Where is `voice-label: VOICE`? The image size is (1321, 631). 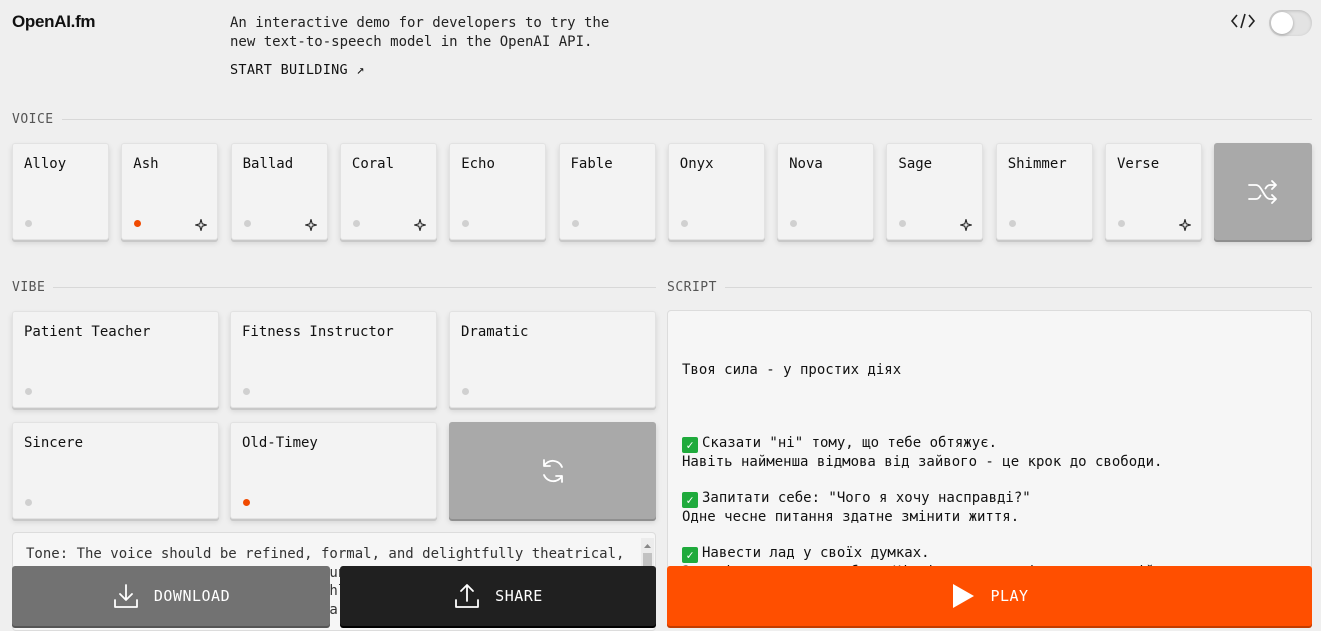 voice-label: VOICE is located at coordinates (33, 119).